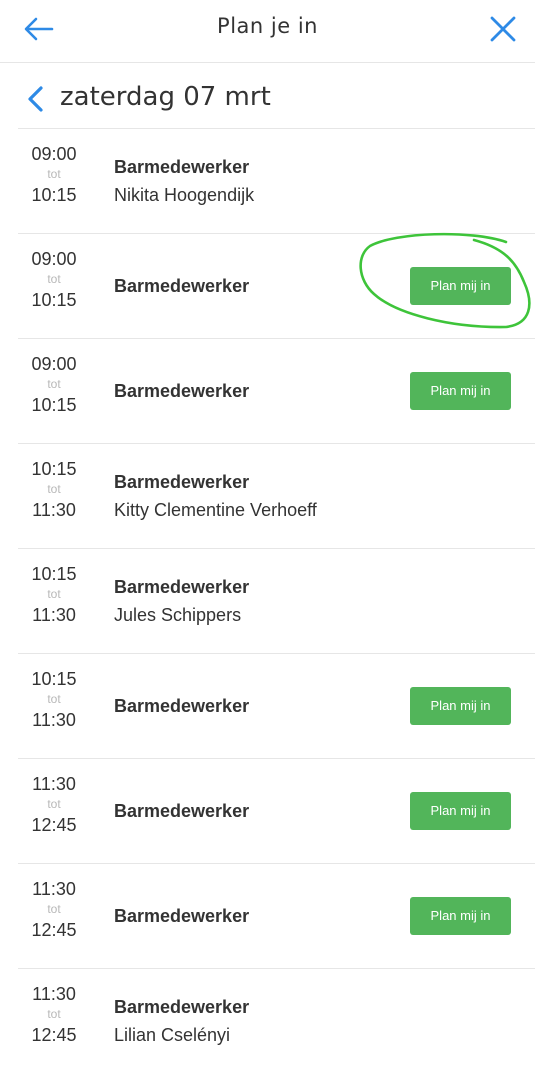  Describe the element at coordinates (184, 181) in the screenshot. I see `shift-info: Barmedewerker Nikita Hoogendijk` at that location.